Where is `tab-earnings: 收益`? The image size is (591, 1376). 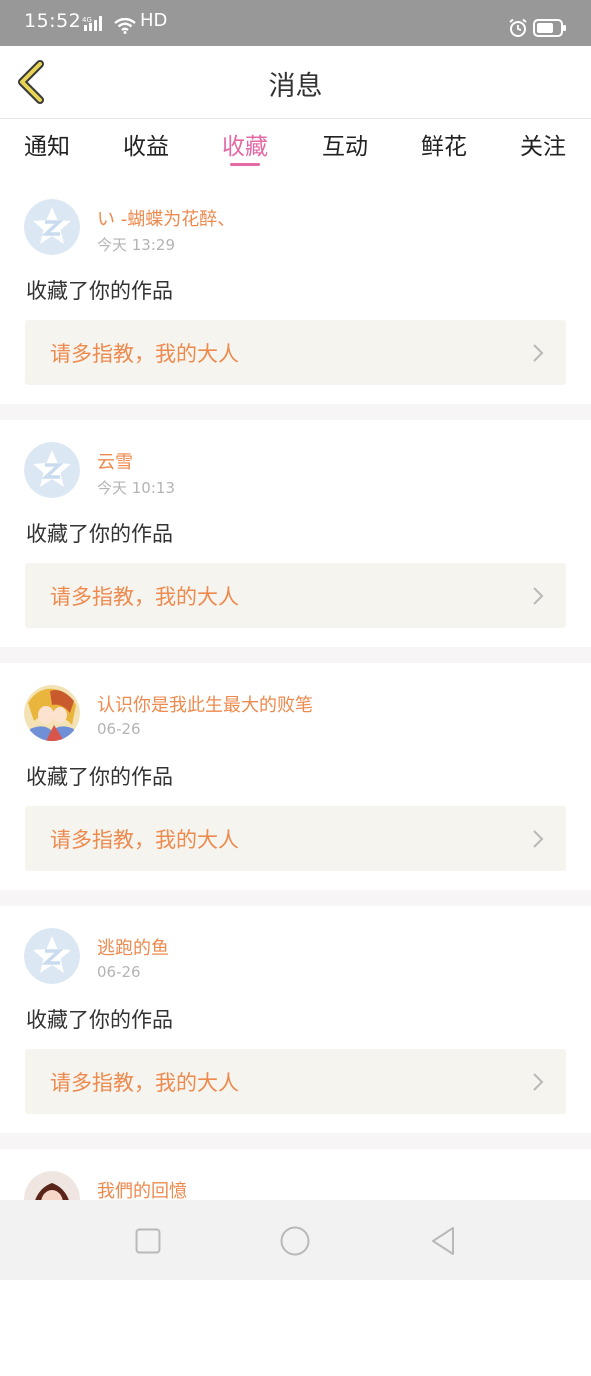 tab-earnings: 收益 is located at coordinates (146, 144).